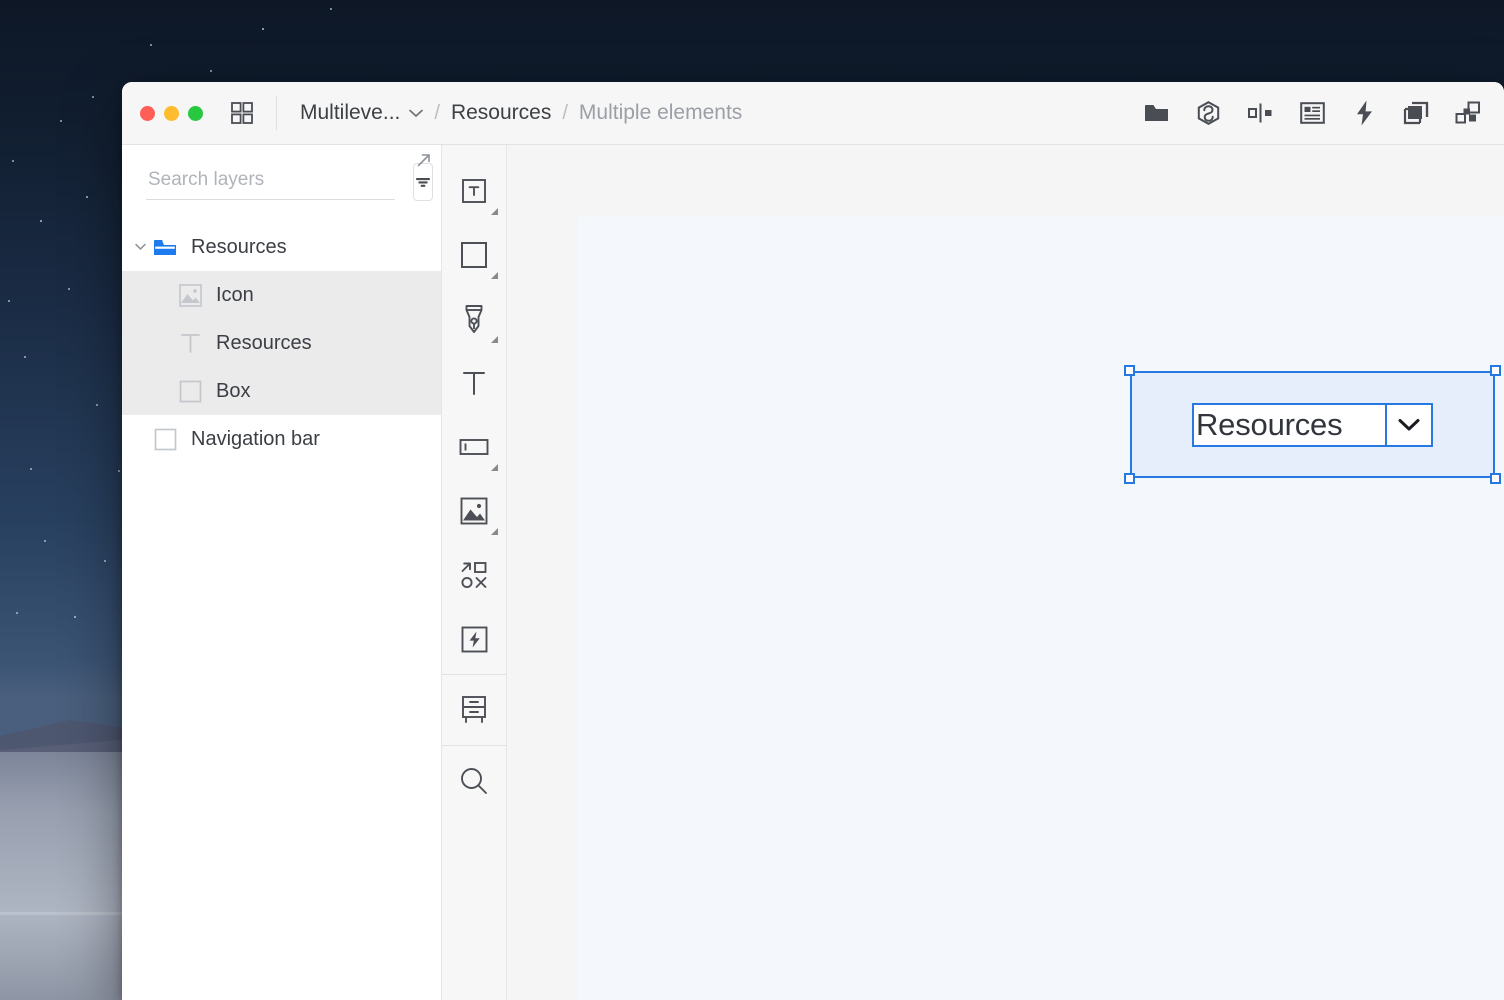  What do you see at coordinates (474, 639) in the screenshot?
I see `prototype-tool` at bounding box center [474, 639].